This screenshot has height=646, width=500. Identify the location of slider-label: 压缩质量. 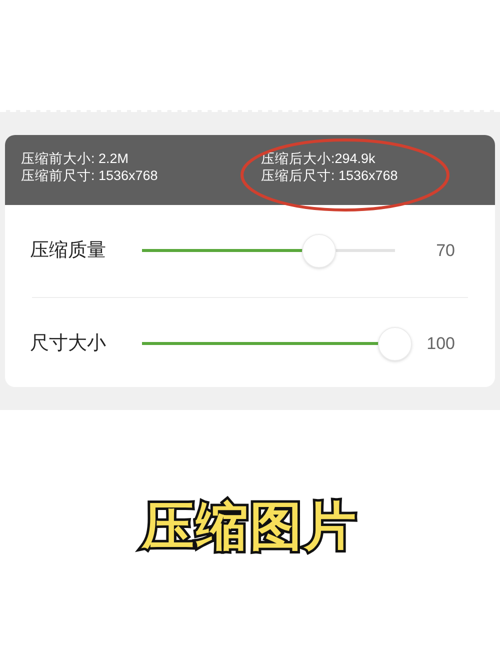
(68, 250).